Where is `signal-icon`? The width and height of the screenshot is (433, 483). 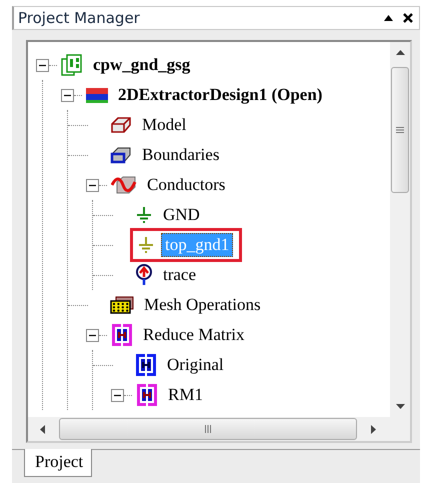
signal-icon is located at coordinates (144, 275).